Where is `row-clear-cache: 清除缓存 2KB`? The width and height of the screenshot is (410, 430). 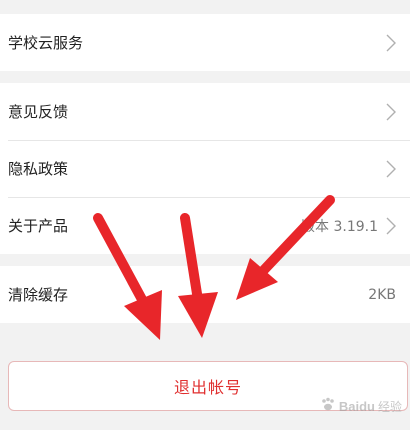 row-clear-cache: 清除缓存 2KB is located at coordinates (205, 294).